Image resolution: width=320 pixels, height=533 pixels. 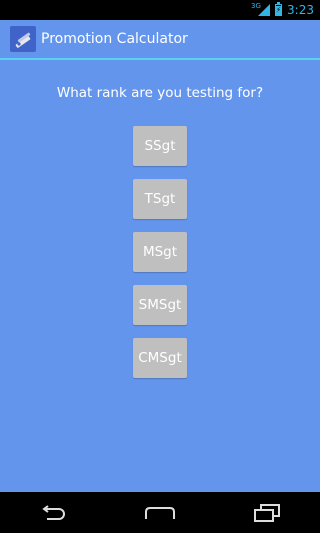 I want to click on rank-button-msgt: MSgt, so click(x=160, y=252).